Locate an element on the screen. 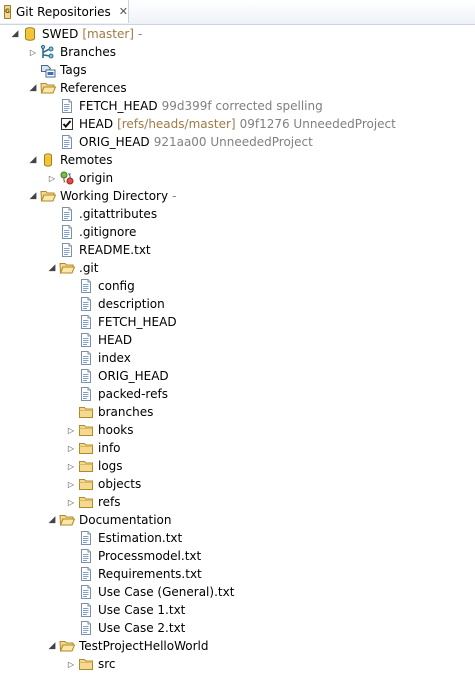 This screenshot has height=685, width=475. tree-item: FETCH_HEAD is located at coordinates (127, 322).